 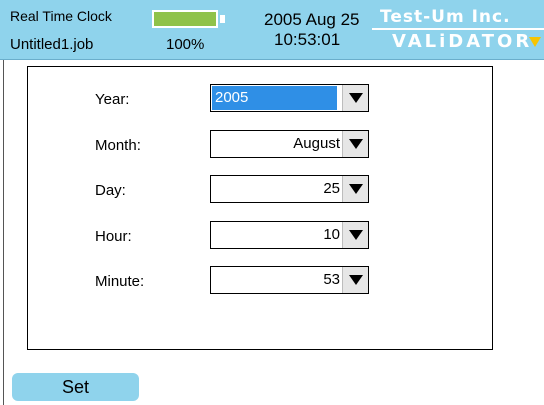 I want to click on hour-label: Hour:, so click(x=113, y=236).